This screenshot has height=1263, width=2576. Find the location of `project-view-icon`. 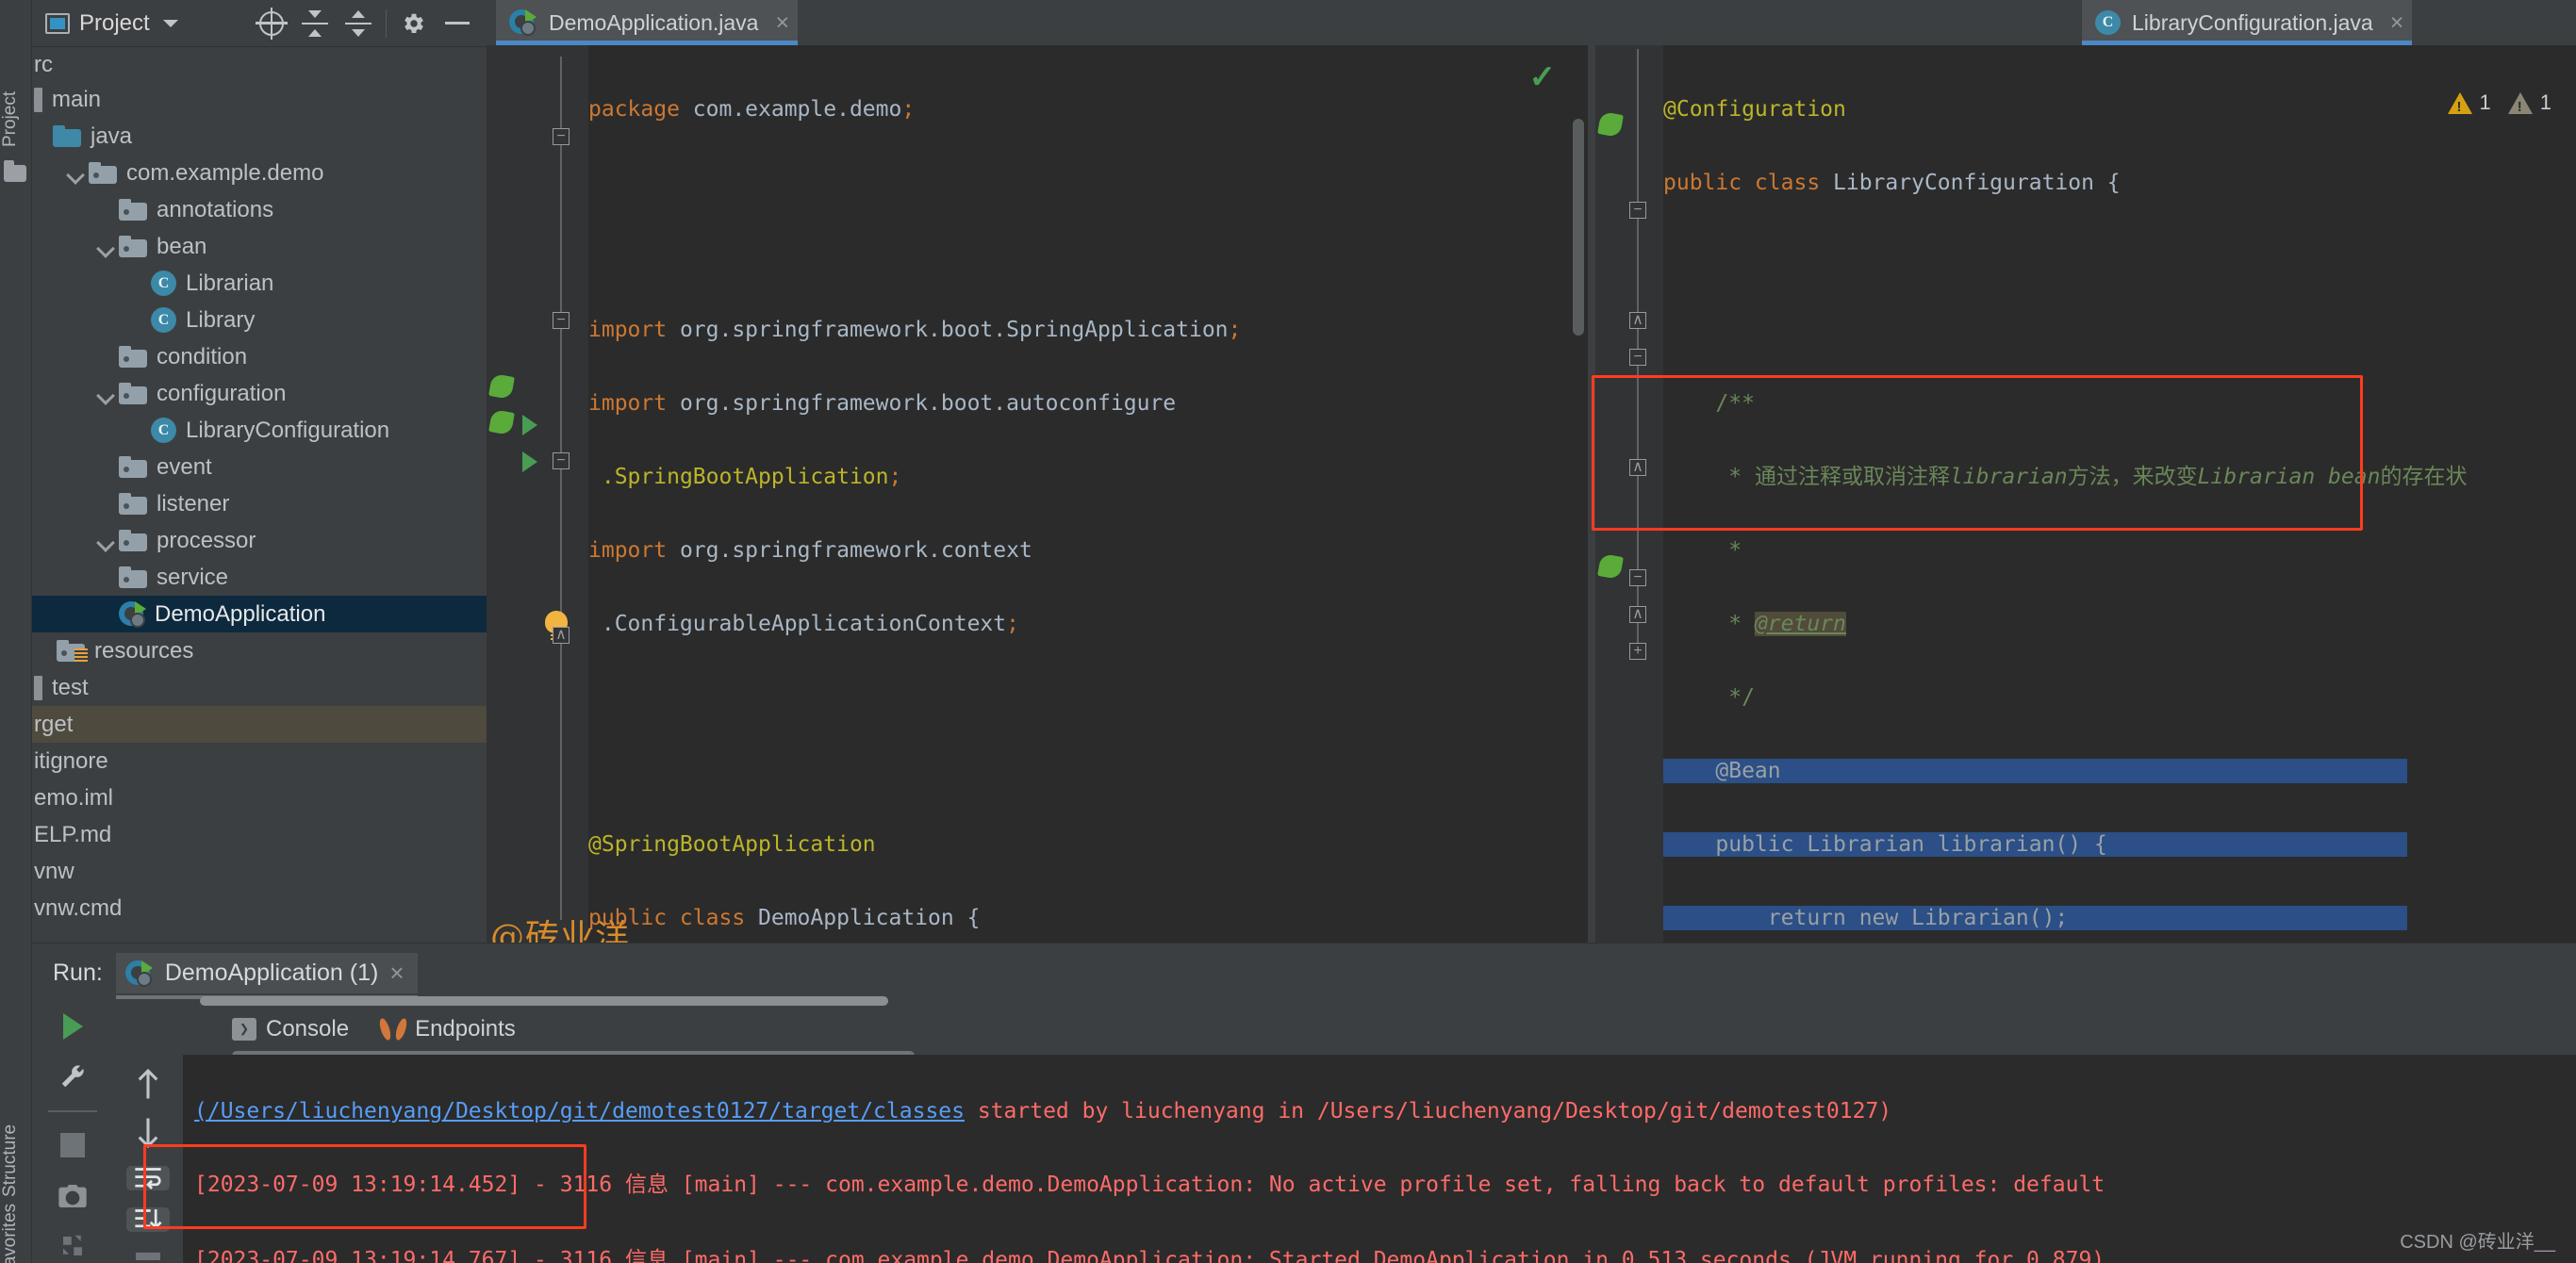

project-view-icon is located at coordinates (57, 23).